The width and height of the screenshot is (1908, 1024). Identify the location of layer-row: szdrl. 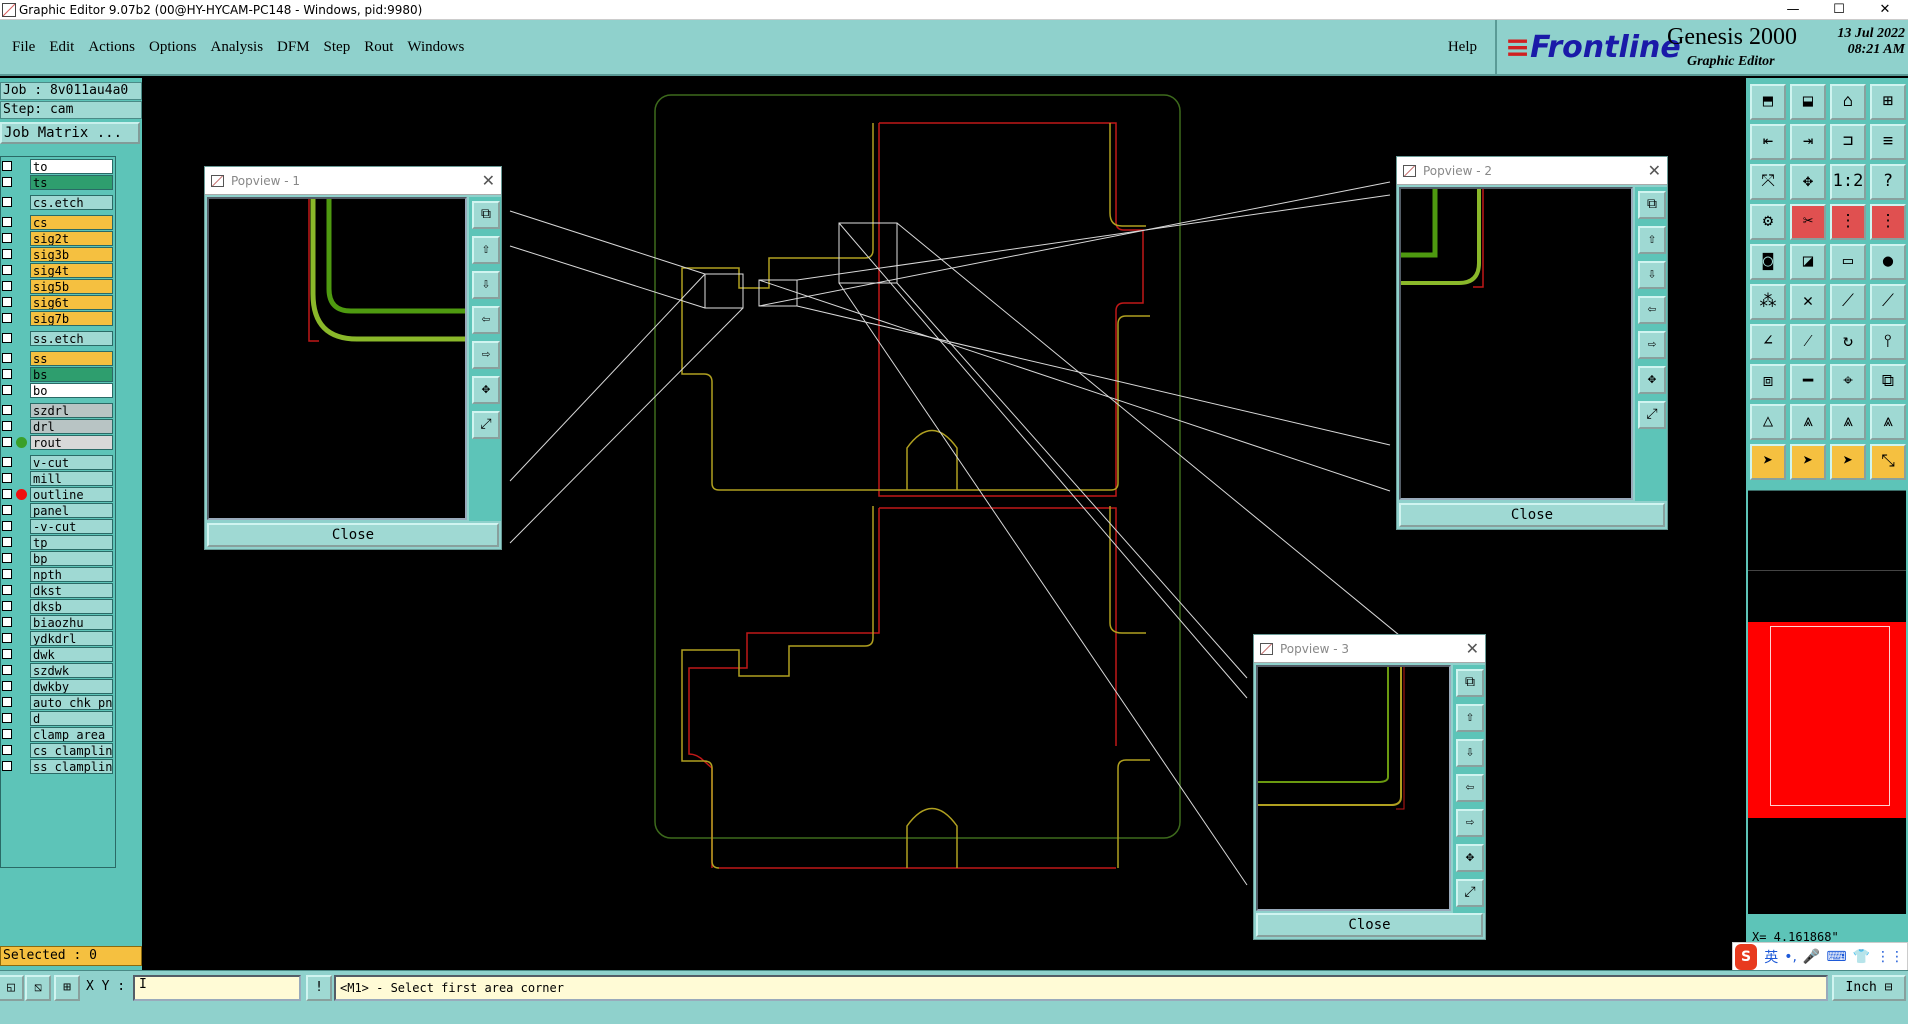
(58, 410).